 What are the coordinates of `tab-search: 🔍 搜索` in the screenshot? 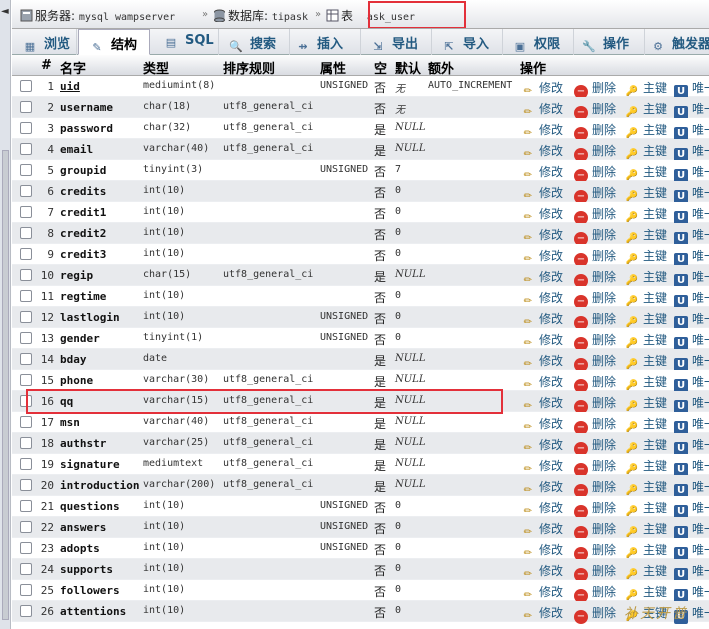 It's located at (255, 42).